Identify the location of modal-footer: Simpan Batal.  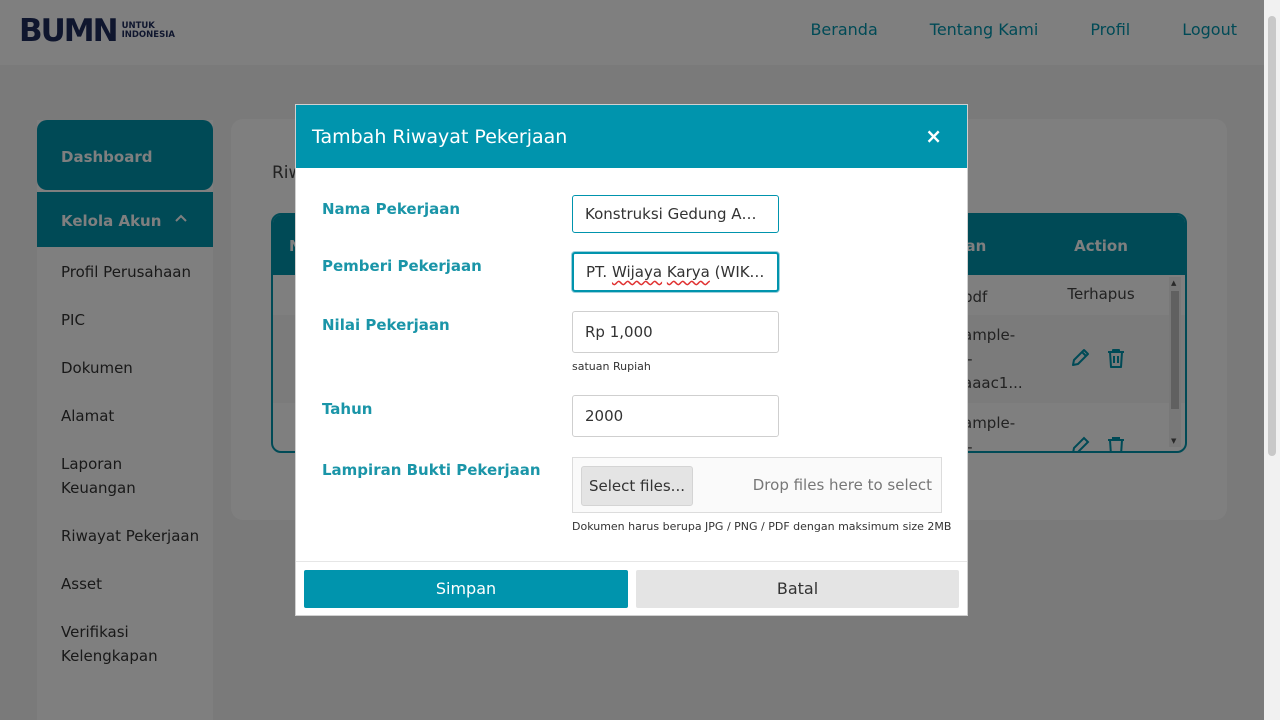
(631, 589).